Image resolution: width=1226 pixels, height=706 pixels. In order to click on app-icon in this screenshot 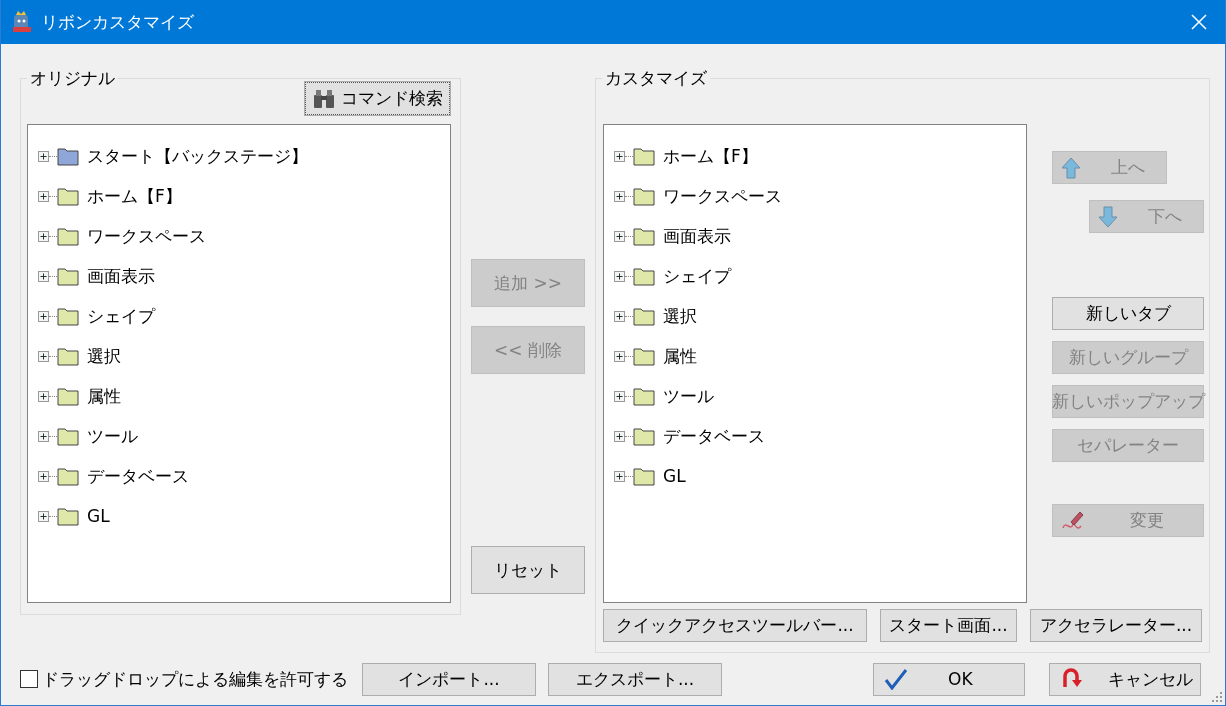, I will do `click(22, 22)`.